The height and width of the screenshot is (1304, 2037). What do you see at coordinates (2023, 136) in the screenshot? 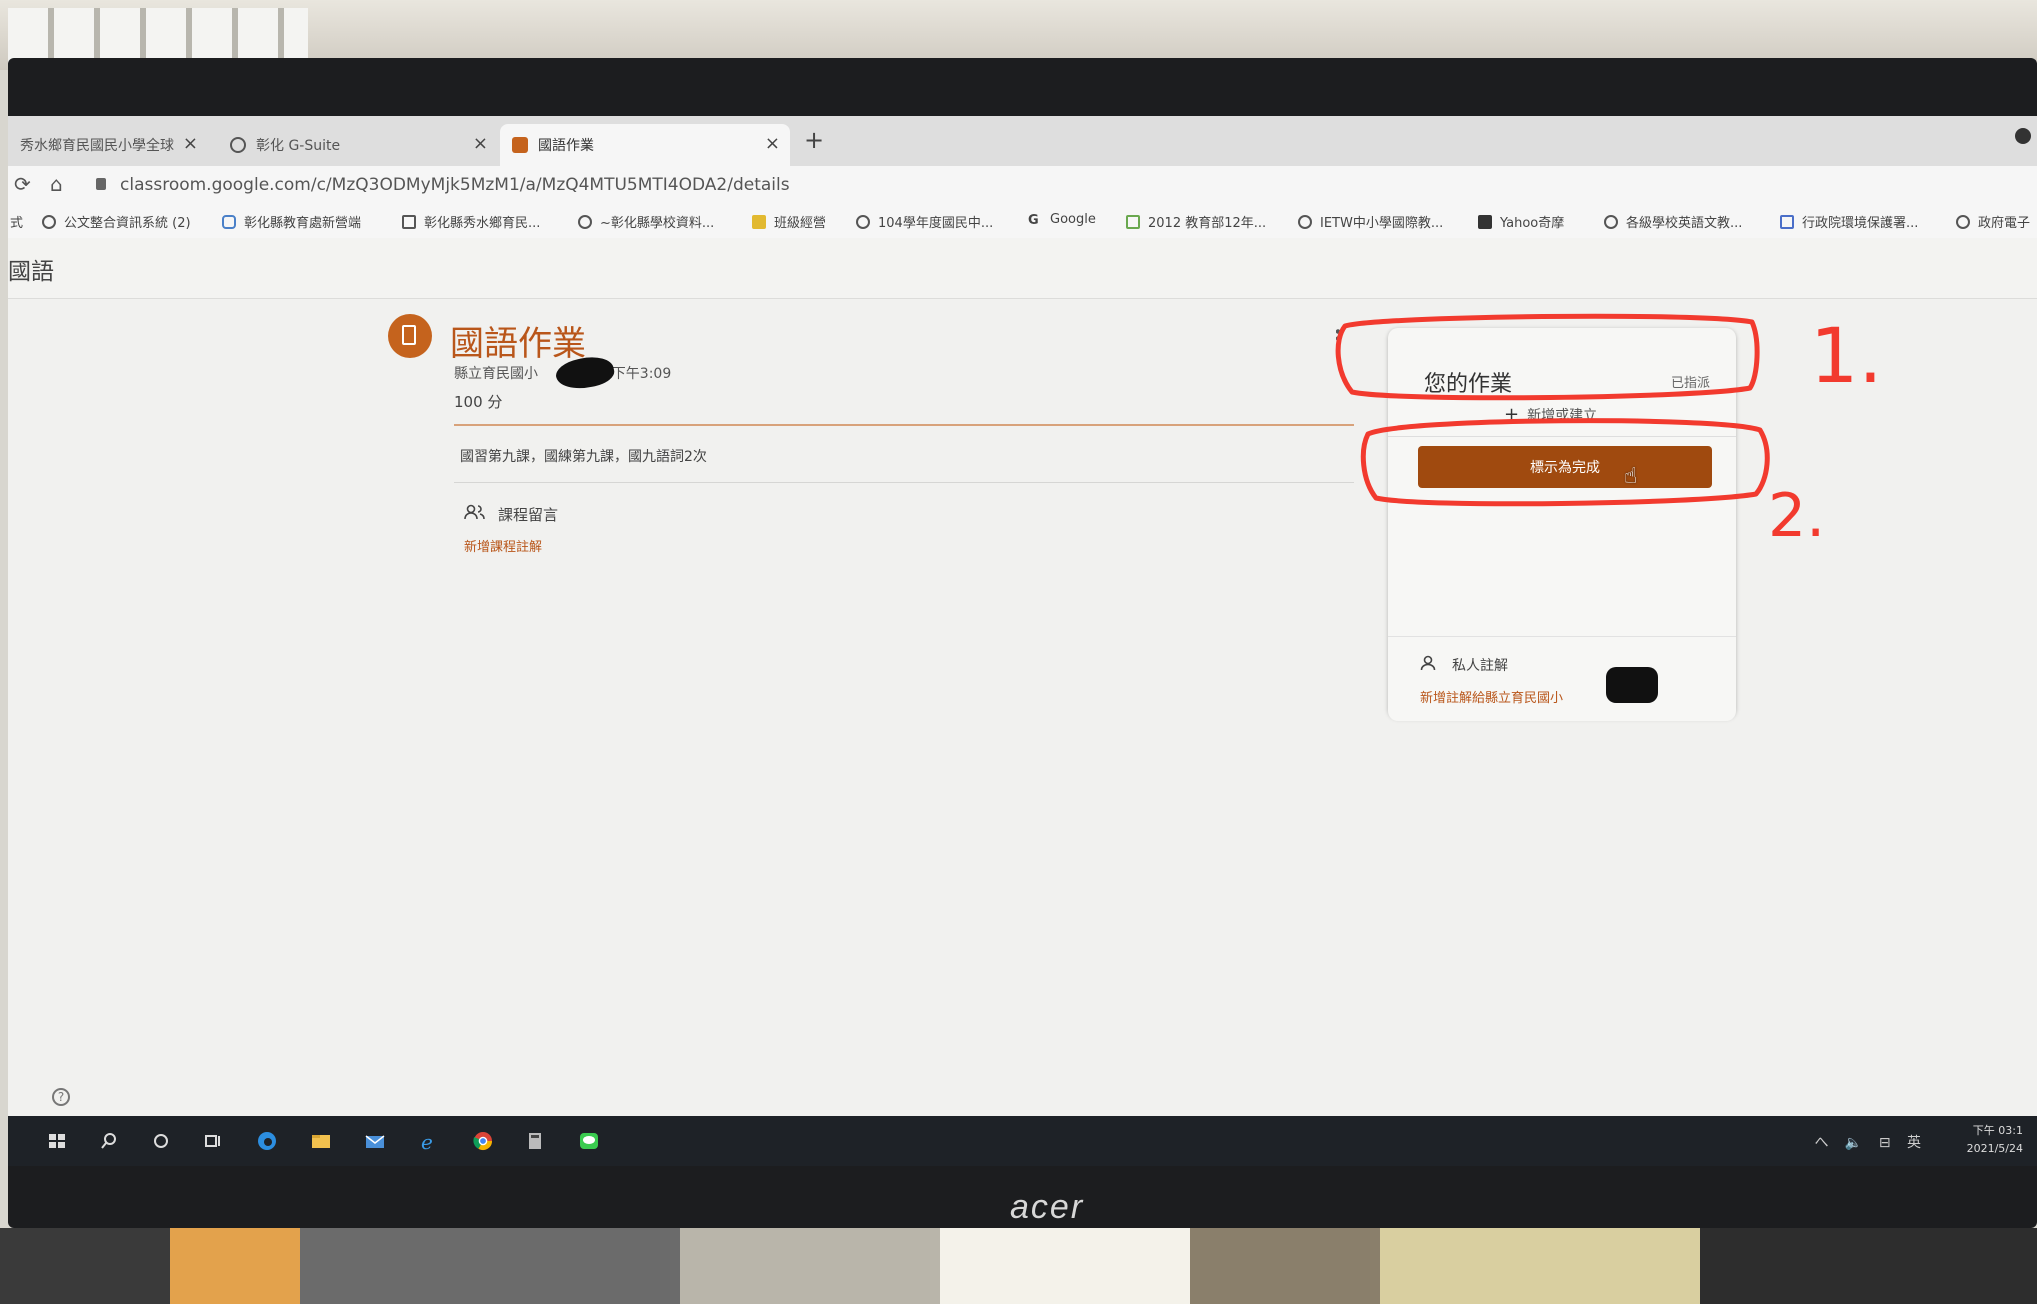
I see `browser-menu-icon` at bounding box center [2023, 136].